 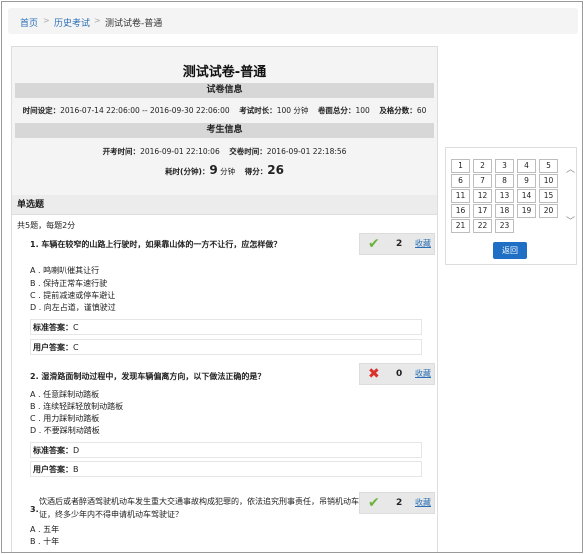 I want to click on question-number-cell: 19, so click(x=526, y=211).